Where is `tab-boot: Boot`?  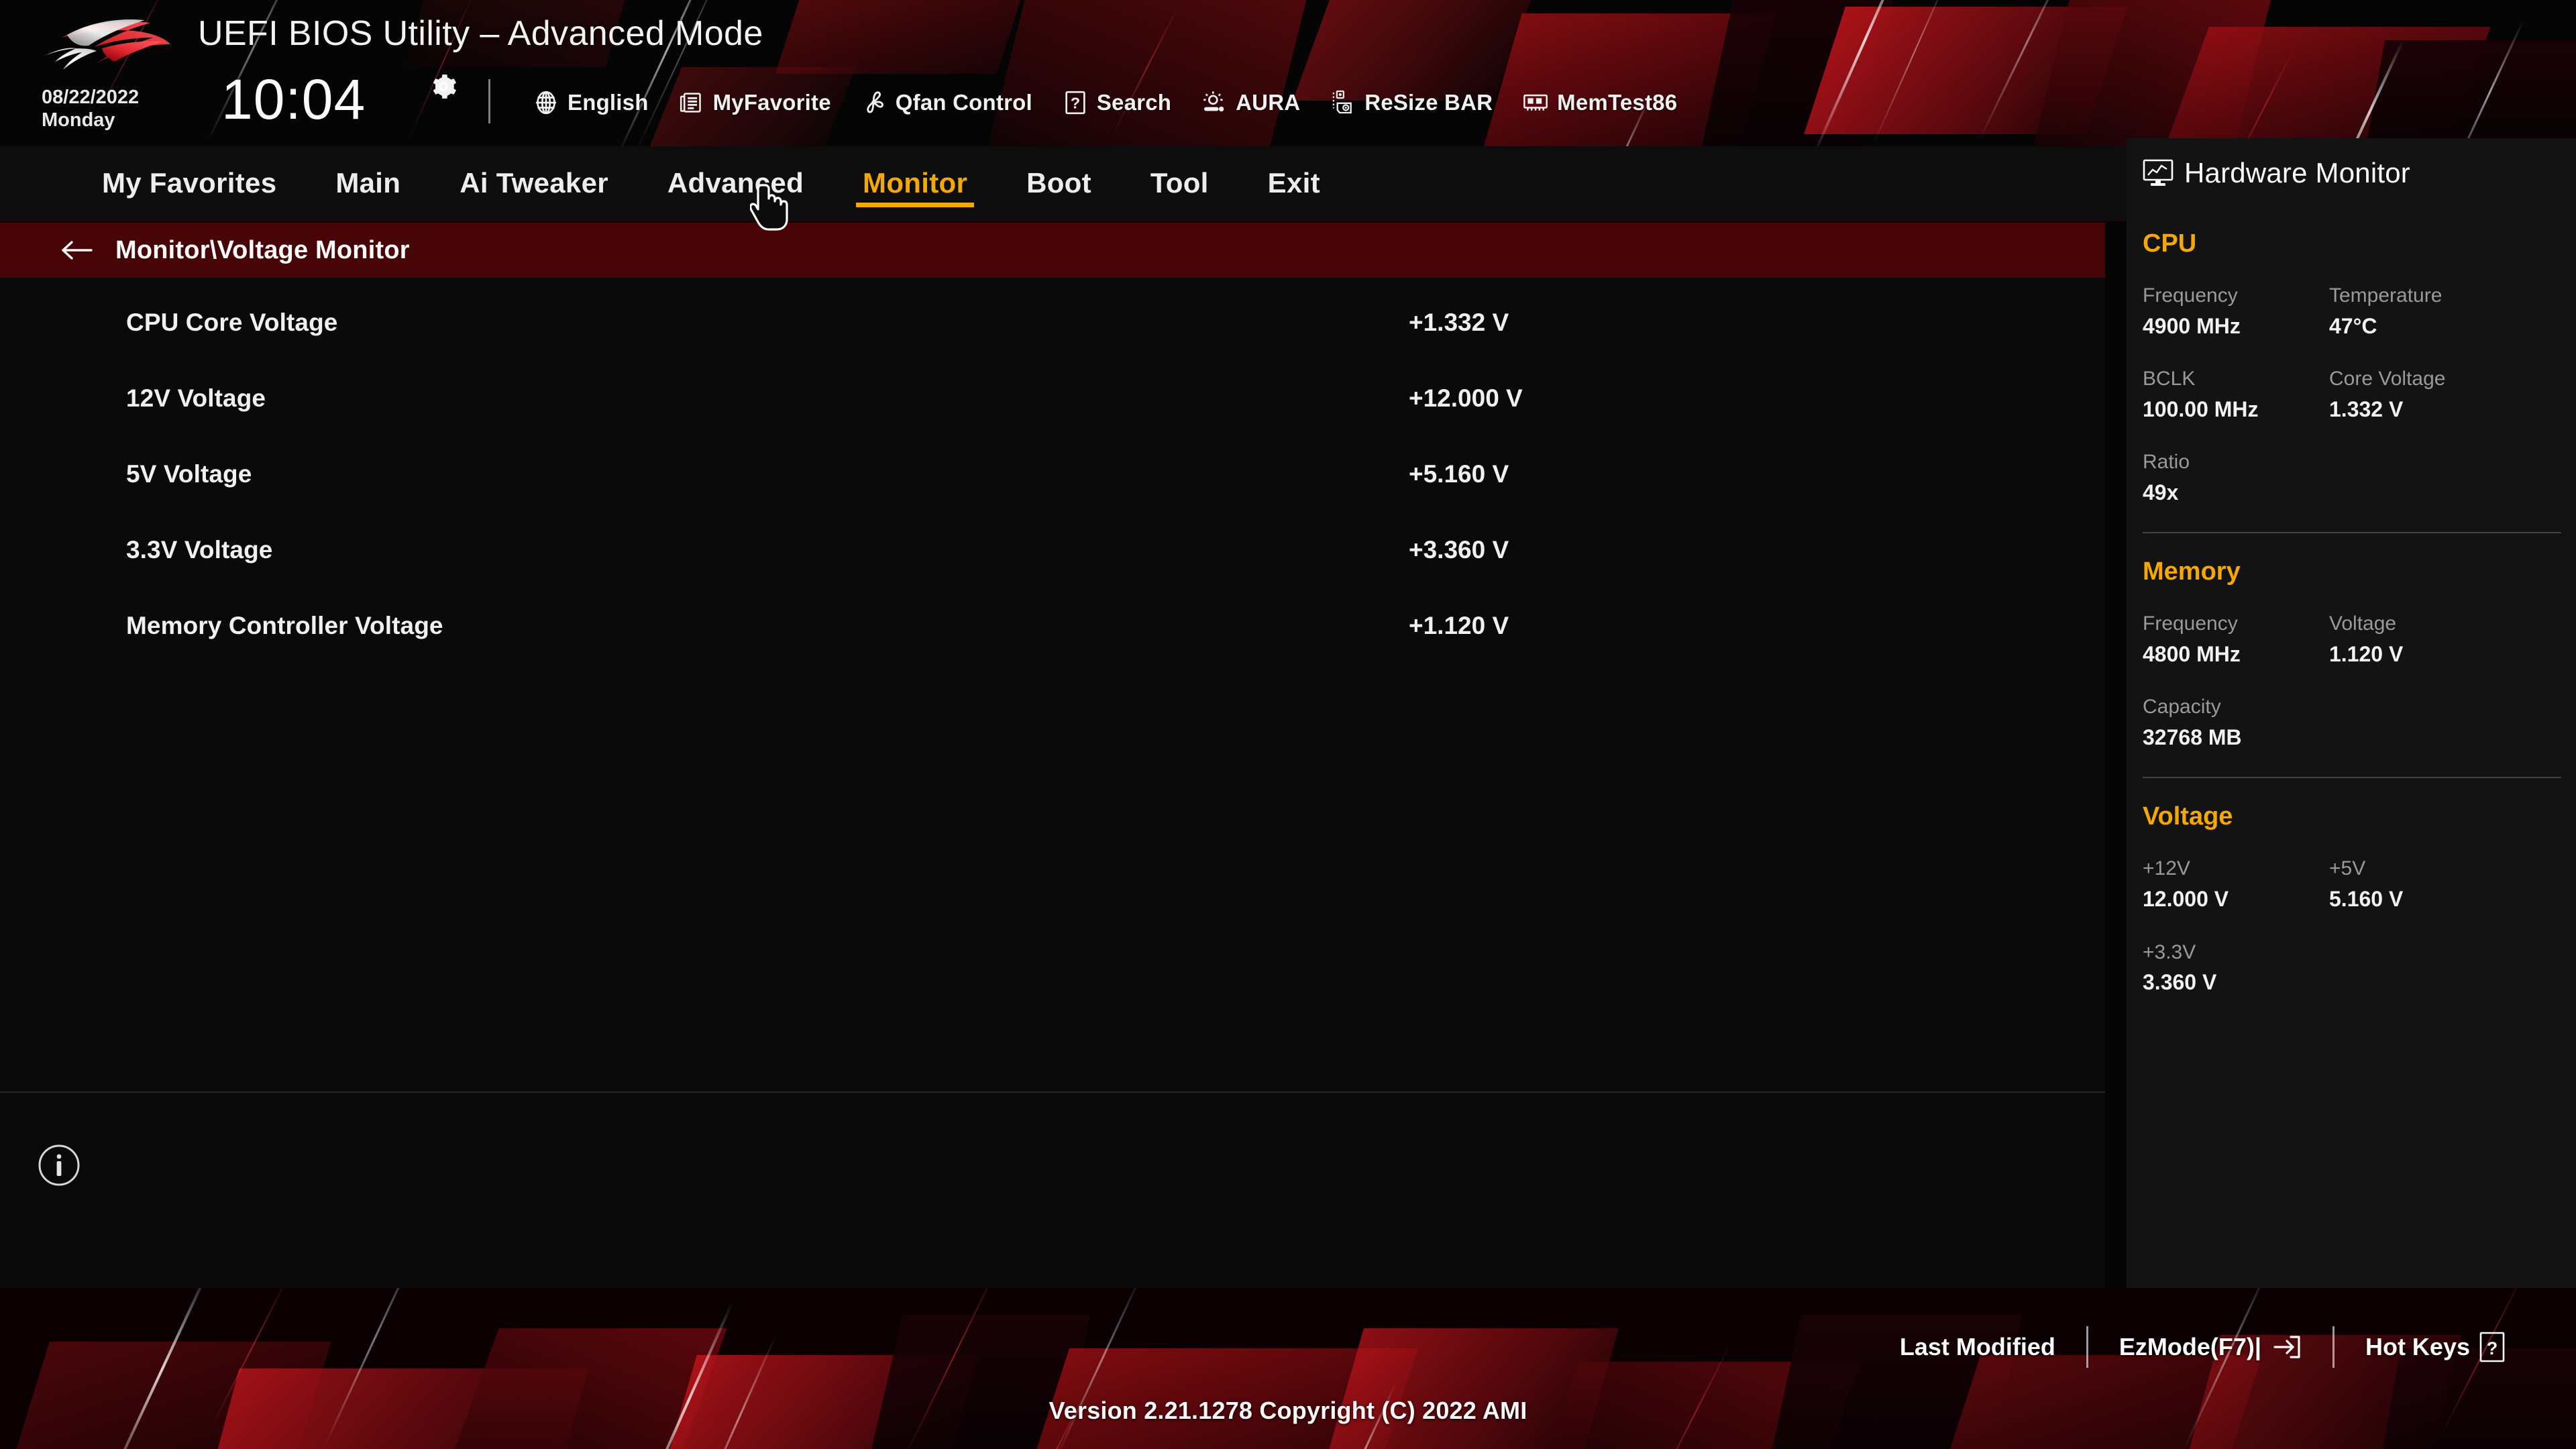 tab-boot: Boot is located at coordinates (1059, 183).